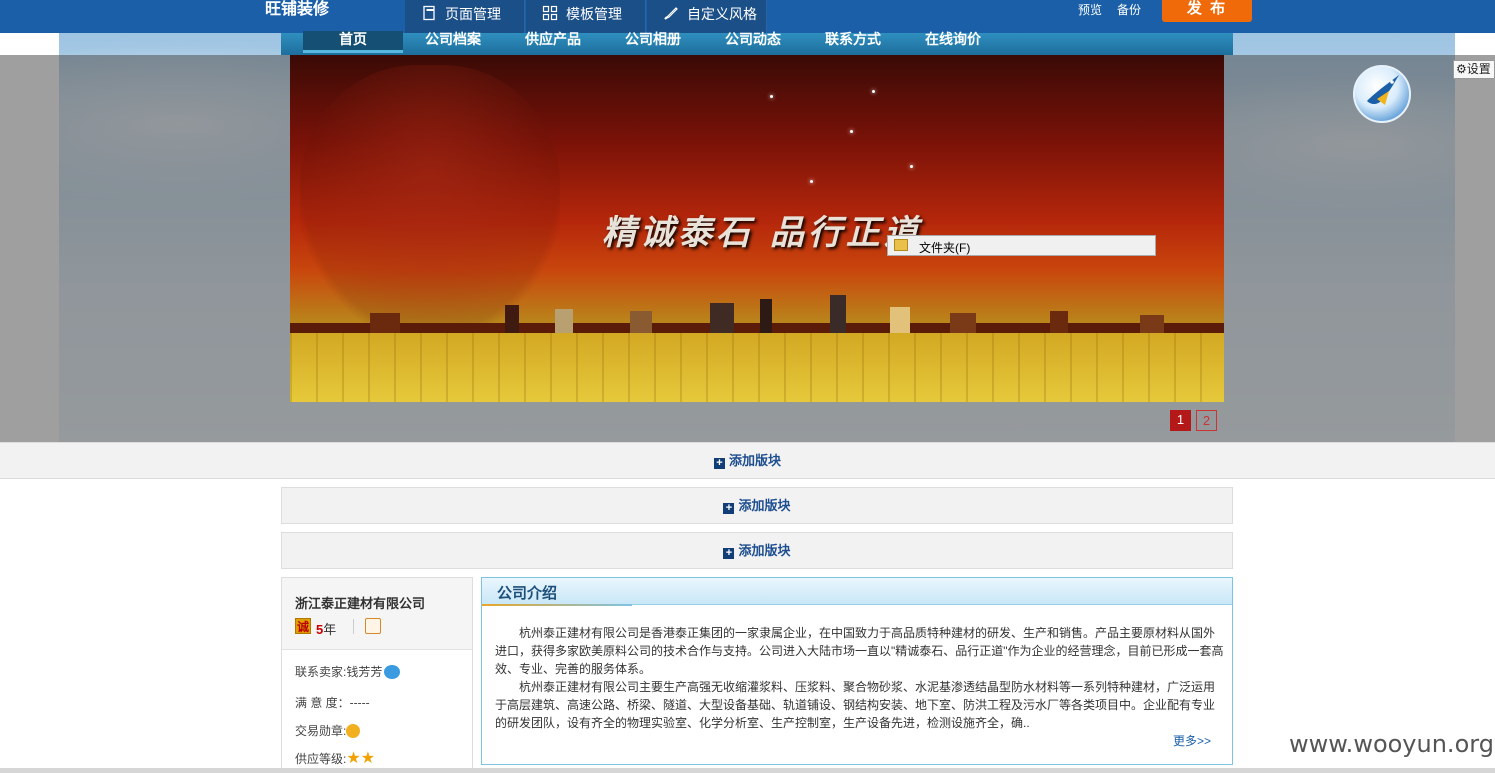 The height and width of the screenshot is (773, 1495). I want to click on plaza-floor-image, so click(757, 367).